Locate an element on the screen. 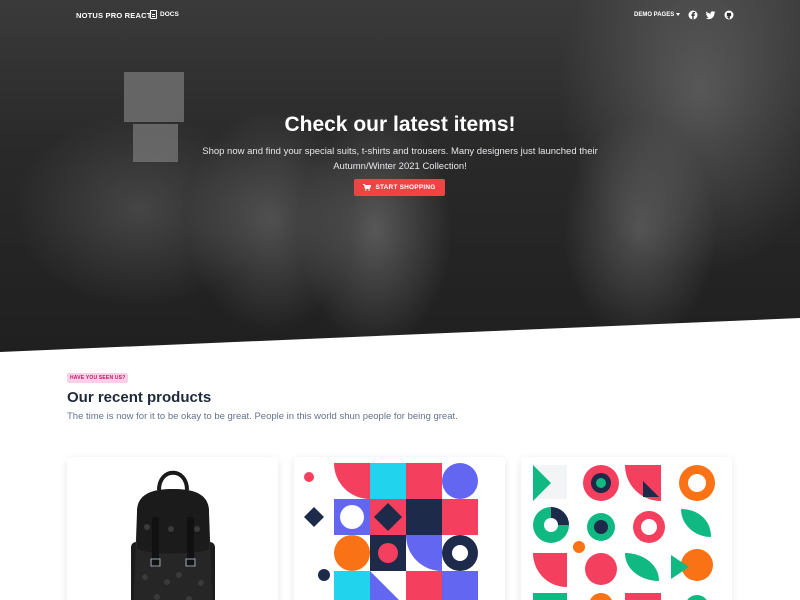  circle-pattern-image is located at coordinates (626, 528).